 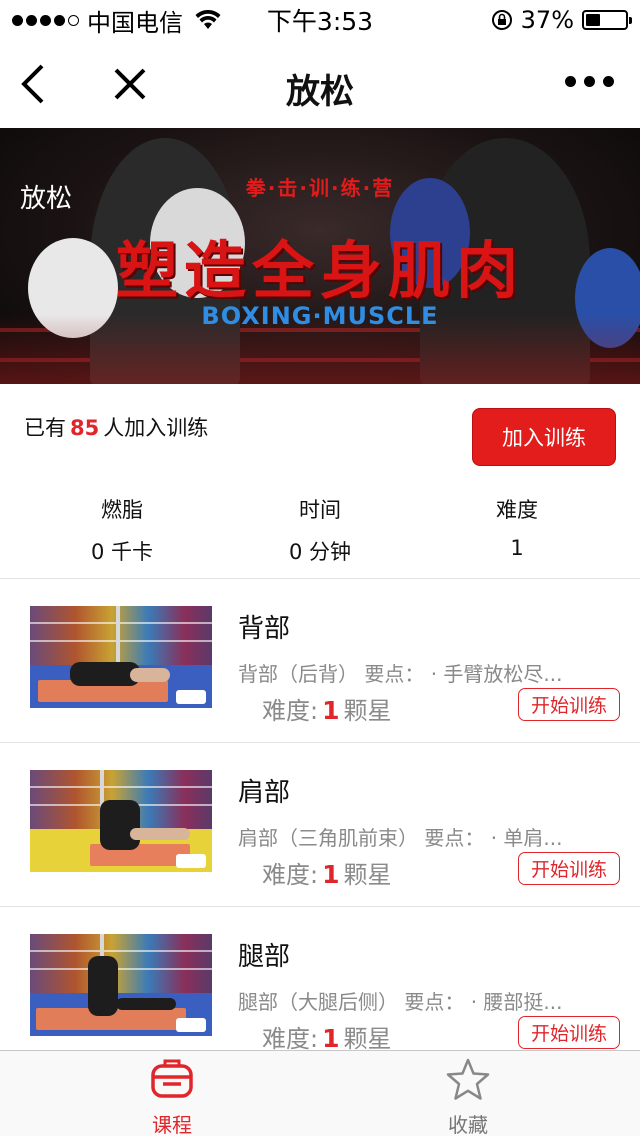 What do you see at coordinates (501, 20) in the screenshot?
I see `orientation-lock-icon` at bounding box center [501, 20].